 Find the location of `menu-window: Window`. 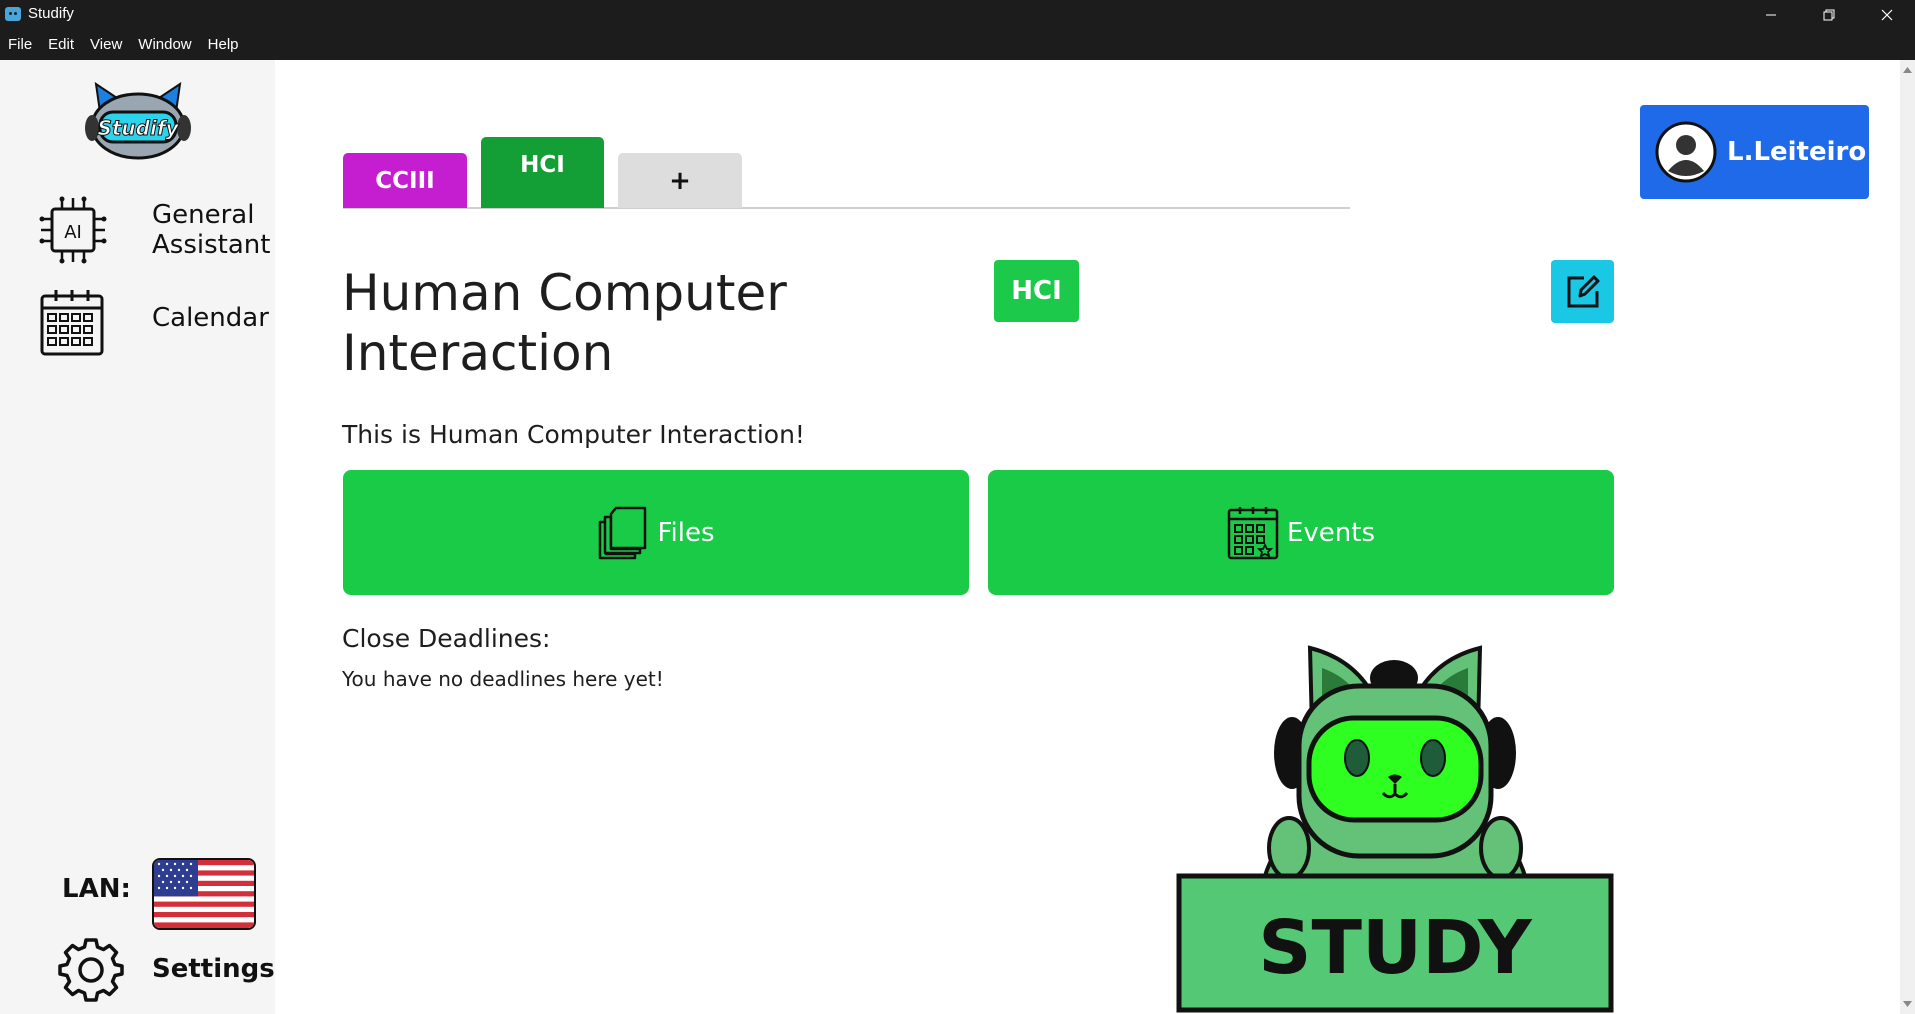

menu-window: Window is located at coordinates (164, 45).